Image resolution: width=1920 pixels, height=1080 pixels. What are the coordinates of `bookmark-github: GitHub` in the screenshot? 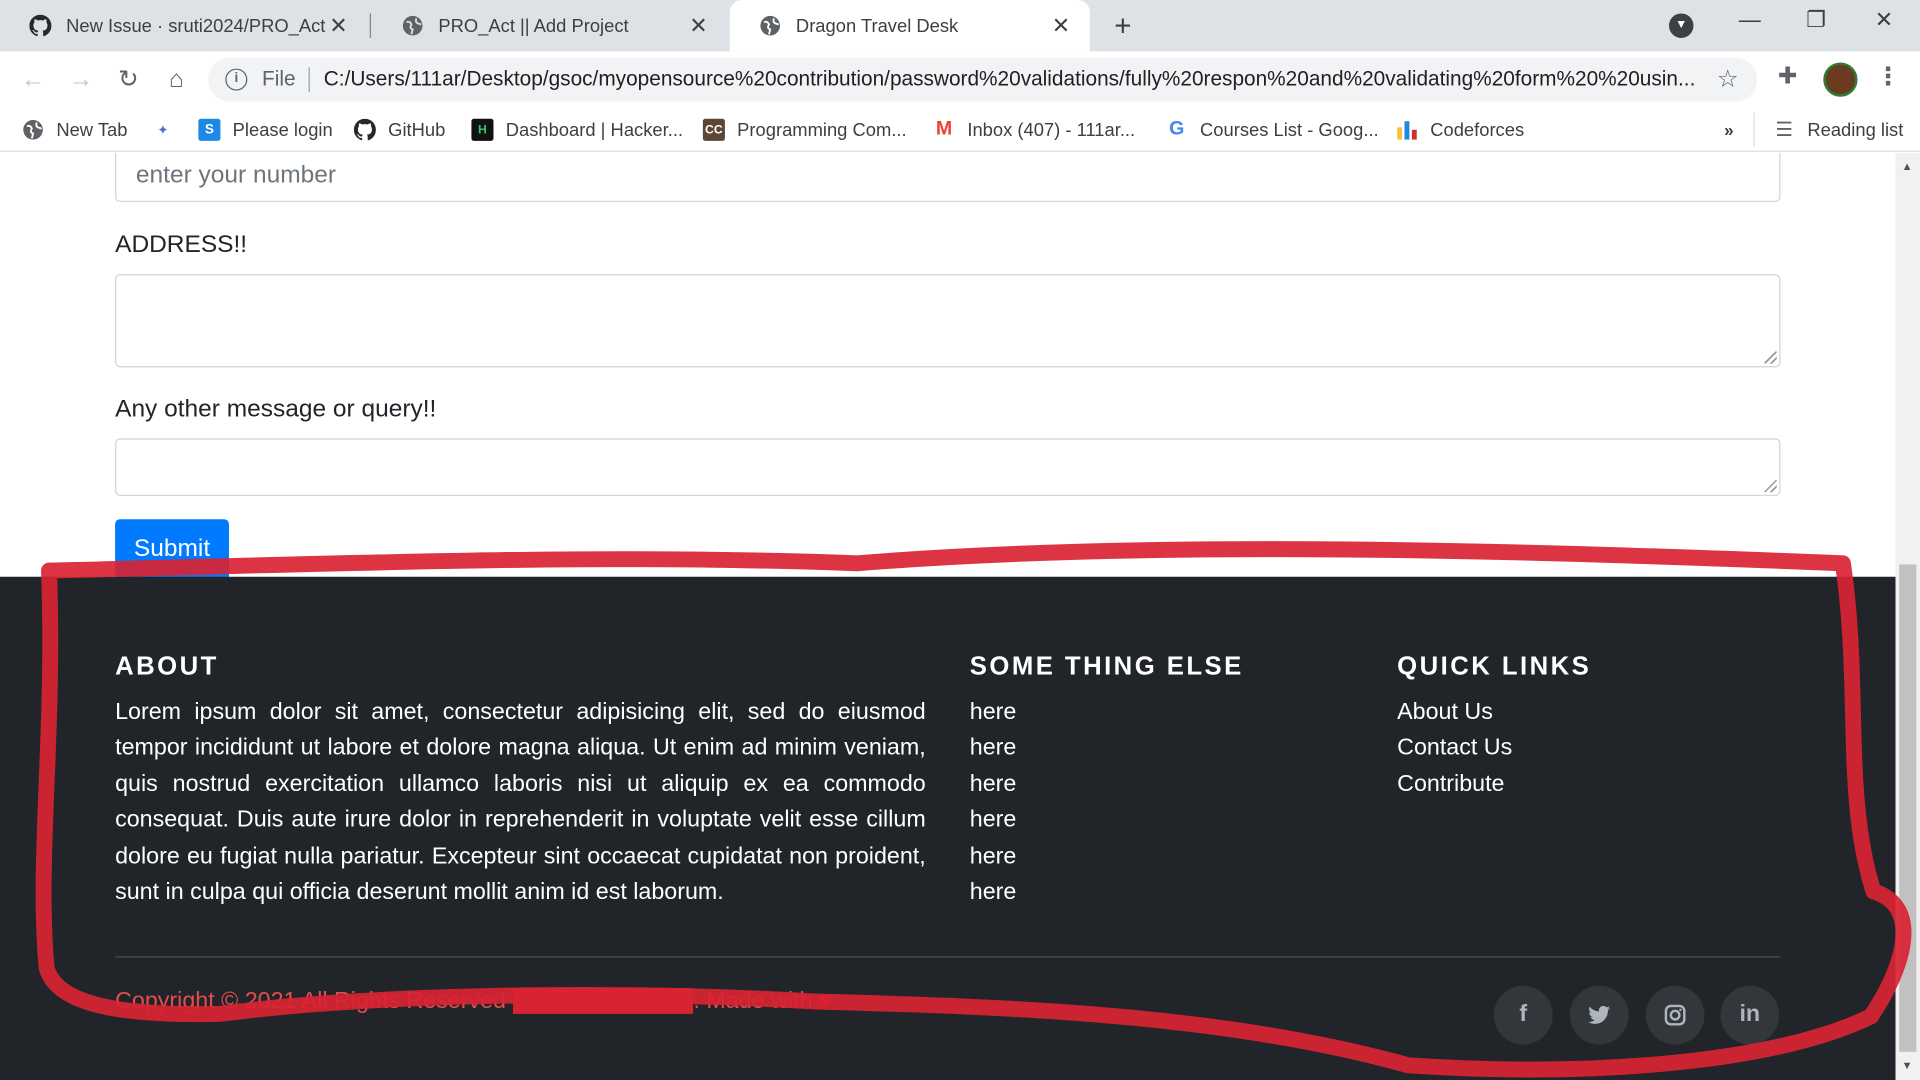 It's located at (399, 129).